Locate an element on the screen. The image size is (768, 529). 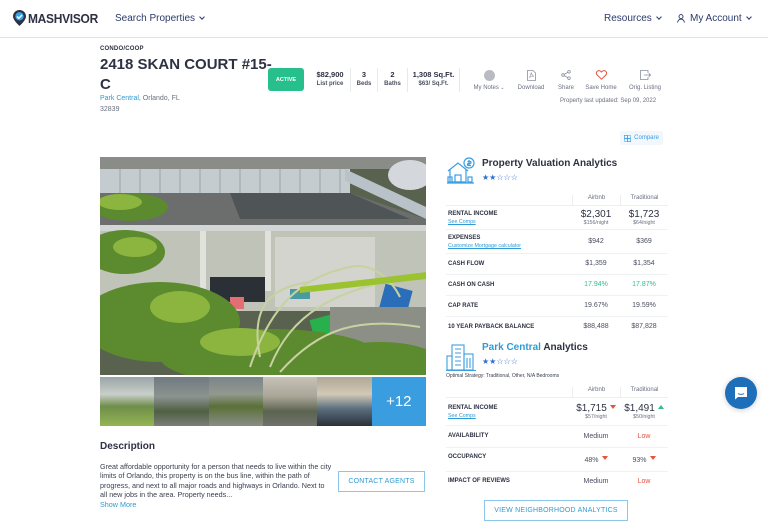
traditional-value: $1,354 is located at coordinates (644, 263).